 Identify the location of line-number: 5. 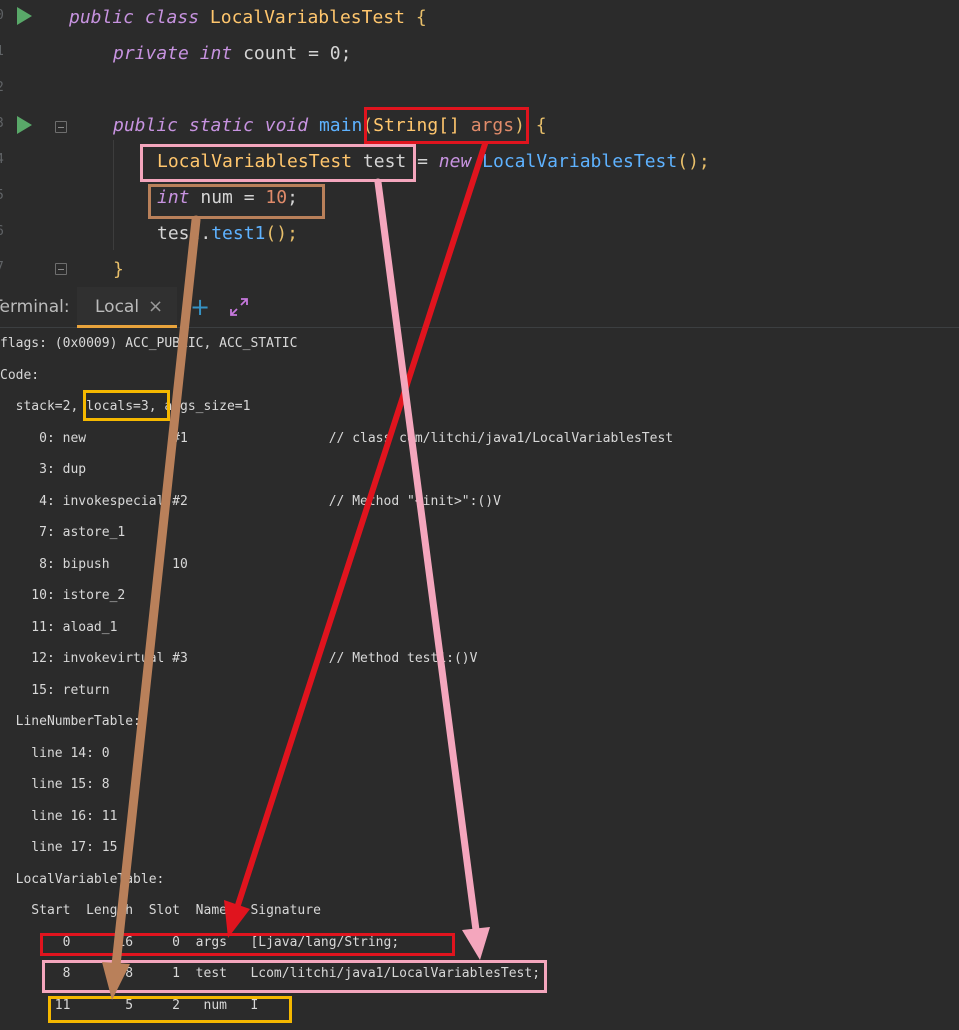
(2, 195).